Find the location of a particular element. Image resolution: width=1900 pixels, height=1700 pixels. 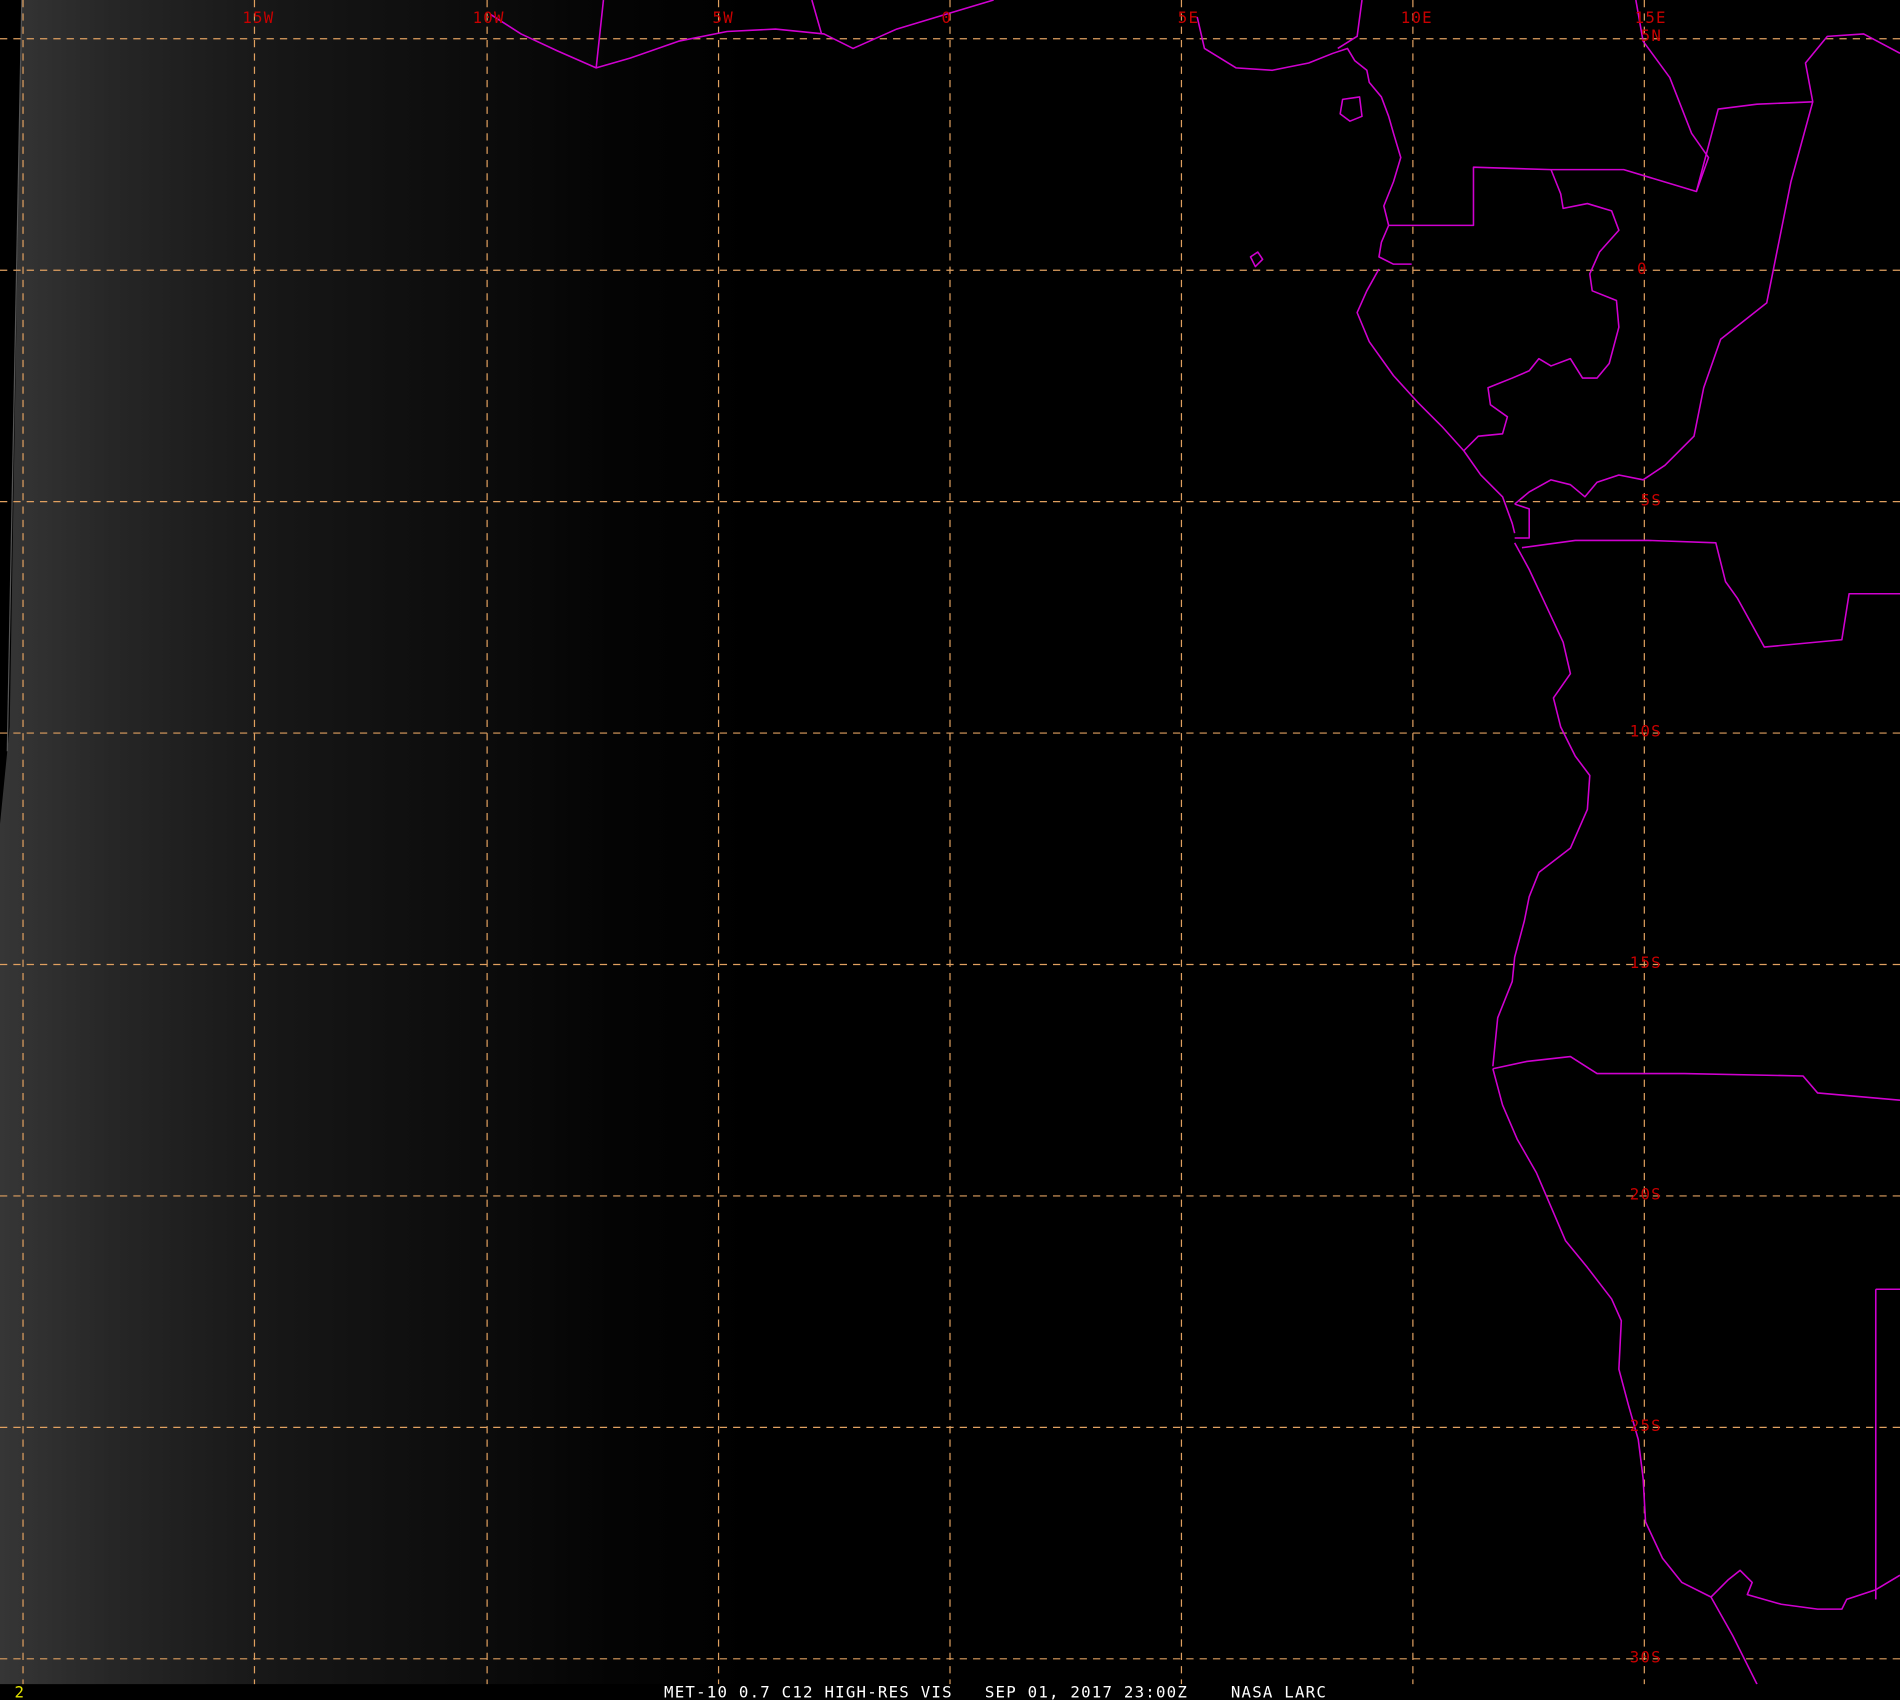

lat-label-0: 0 is located at coordinates (1642, 268).